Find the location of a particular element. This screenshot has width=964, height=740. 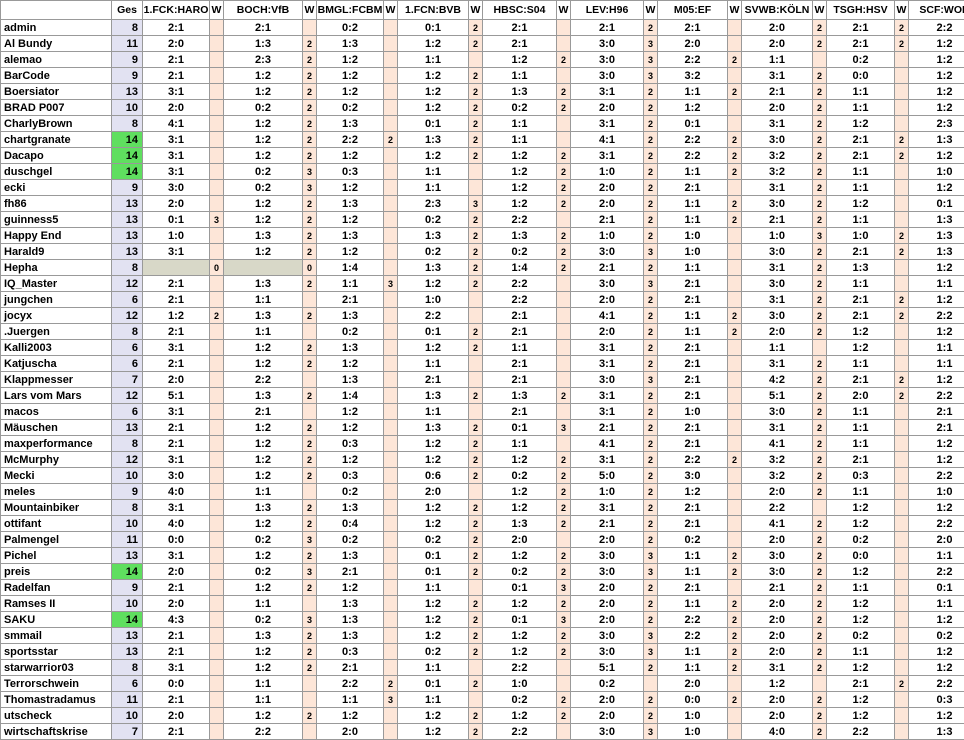

player-name: BRAD P007 is located at coordinates (56, 107).